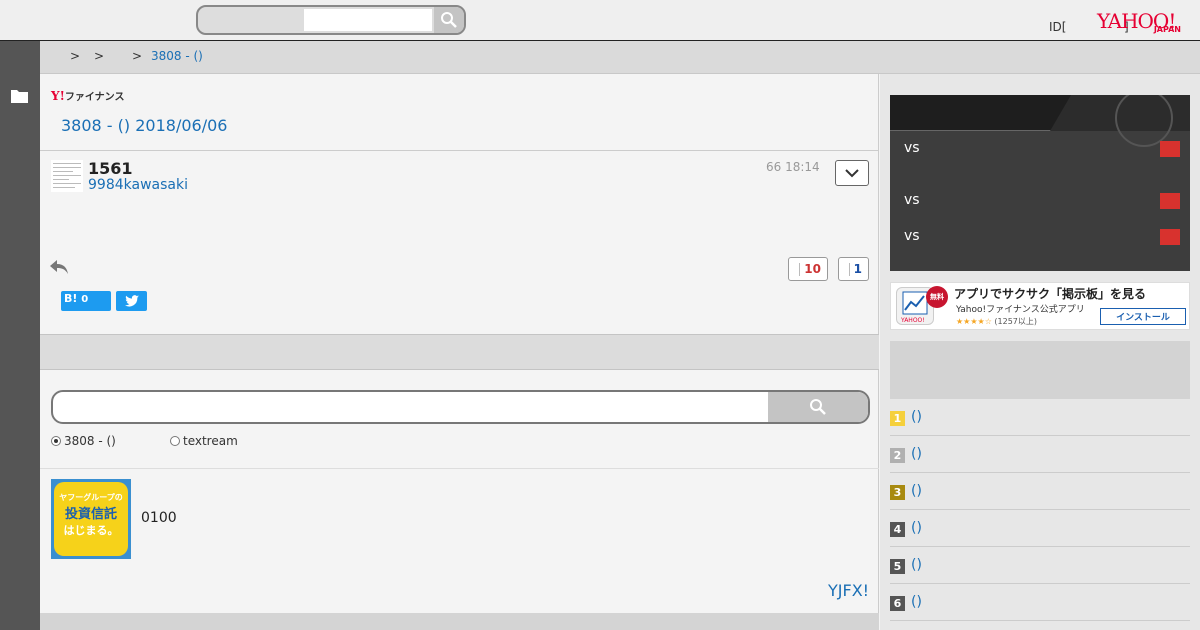 This screenshot has height=630, width=1200. What do you see at coordinates (94, 97) in the screenshot?
I see `finance-logo-text: ファイナンス` at bounding box center [94, 97].